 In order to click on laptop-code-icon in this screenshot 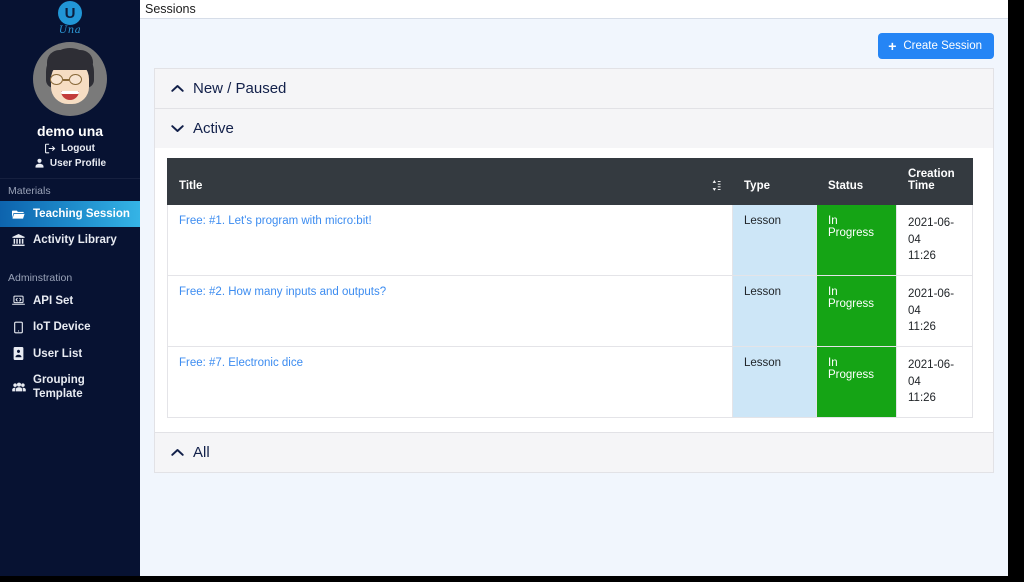, I will do `click(19, 300)`.